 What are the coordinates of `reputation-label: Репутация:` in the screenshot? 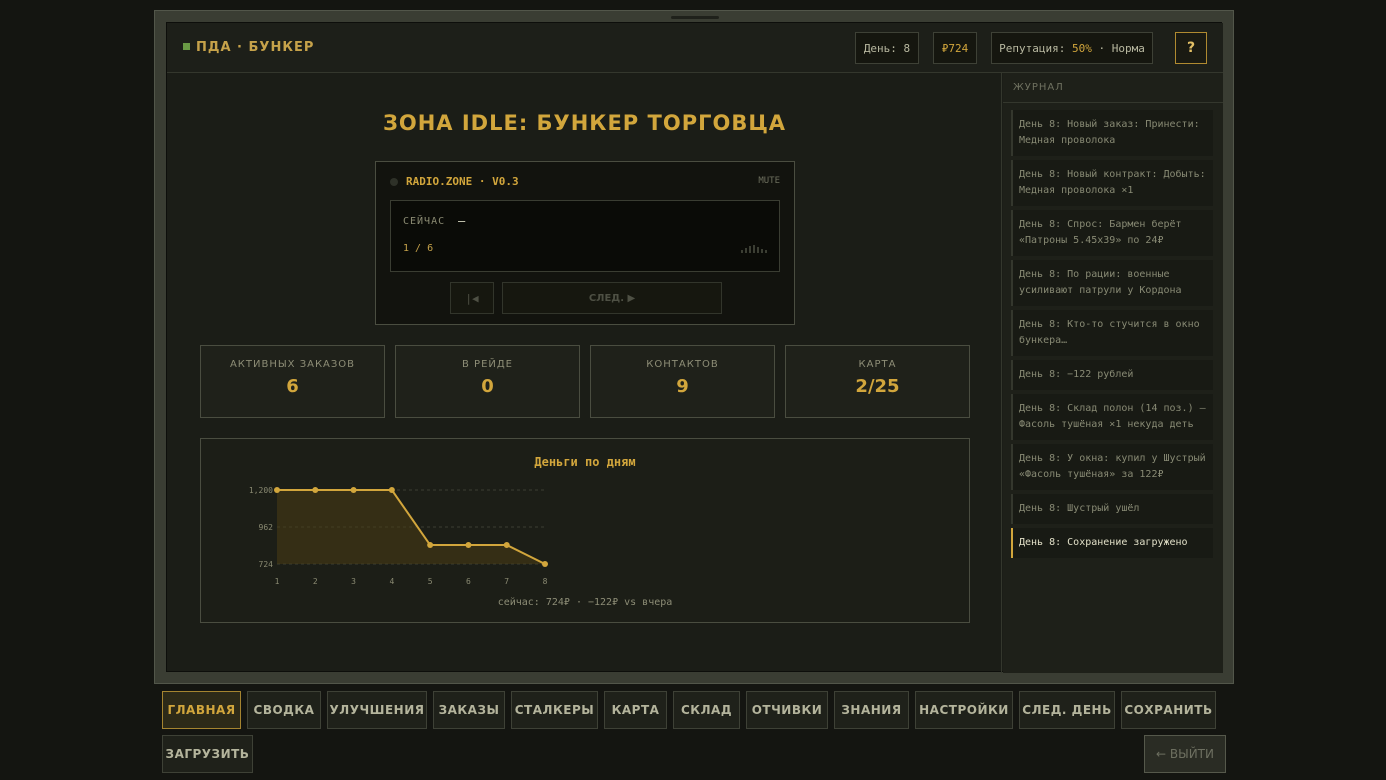 It's located at (1035, 48).